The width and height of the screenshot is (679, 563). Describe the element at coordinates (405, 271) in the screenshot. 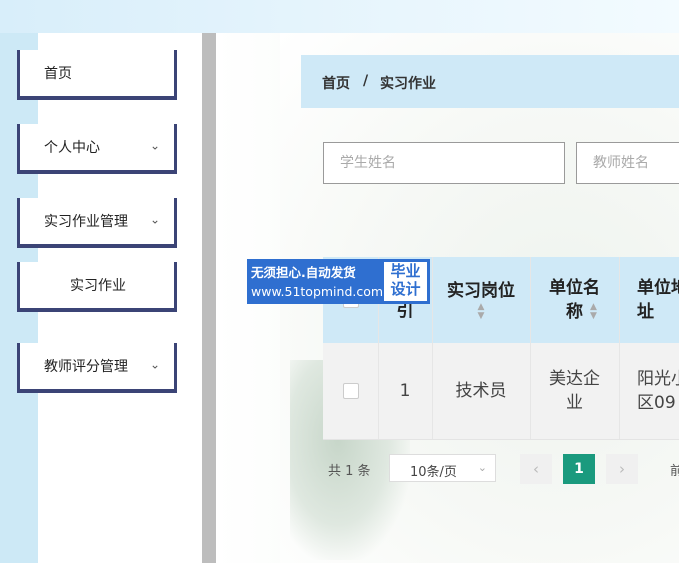

I see `watermark-badge-line1: 毕业` at that location.